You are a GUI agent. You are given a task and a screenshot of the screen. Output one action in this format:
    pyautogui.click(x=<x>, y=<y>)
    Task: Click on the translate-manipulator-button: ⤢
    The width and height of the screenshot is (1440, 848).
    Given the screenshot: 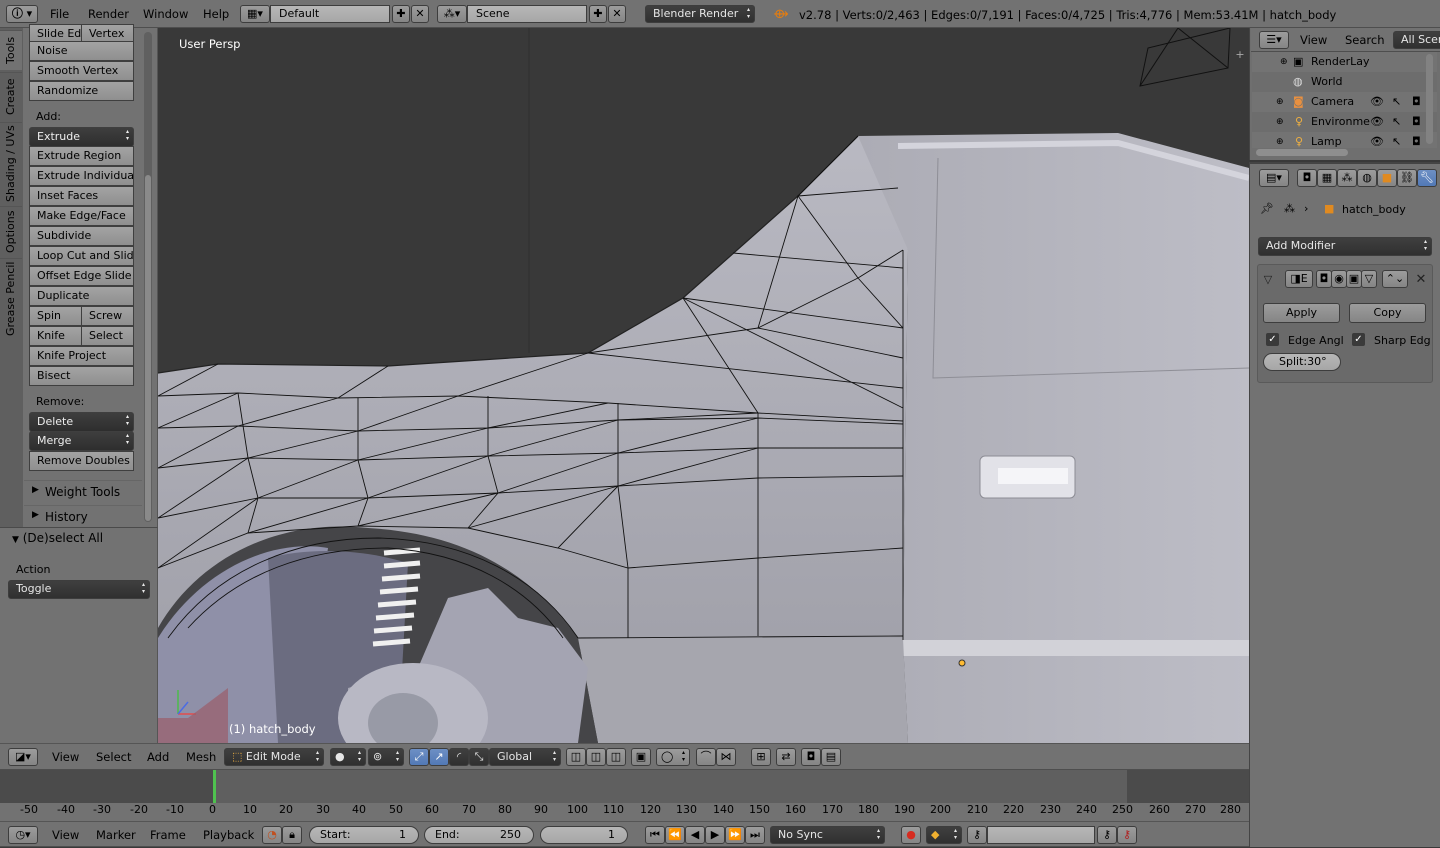 What is the action you would take?
    pyautogui.click(x=419, y=757)
    